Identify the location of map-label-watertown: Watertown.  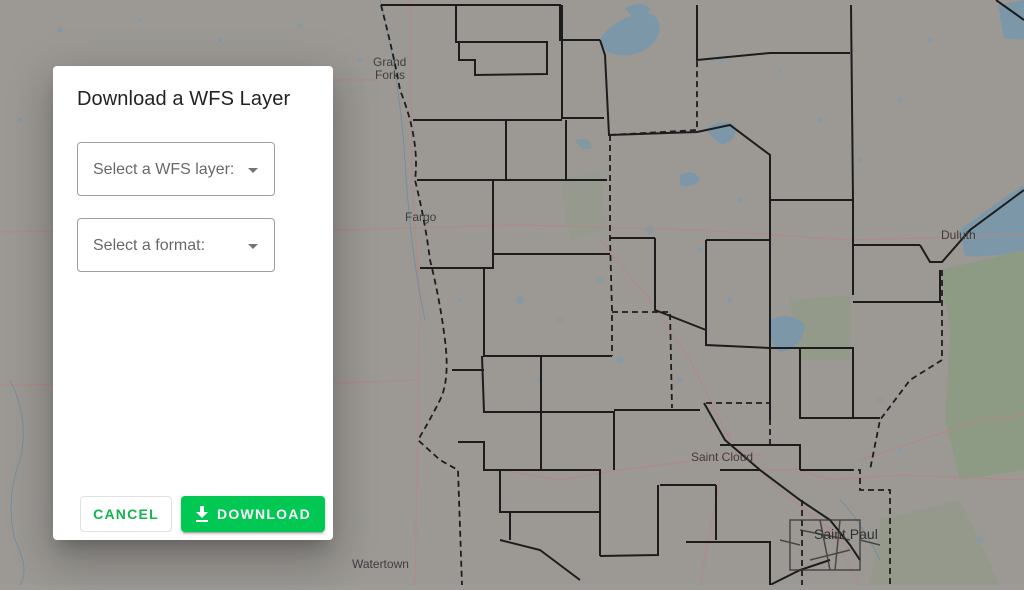
(380, 564).